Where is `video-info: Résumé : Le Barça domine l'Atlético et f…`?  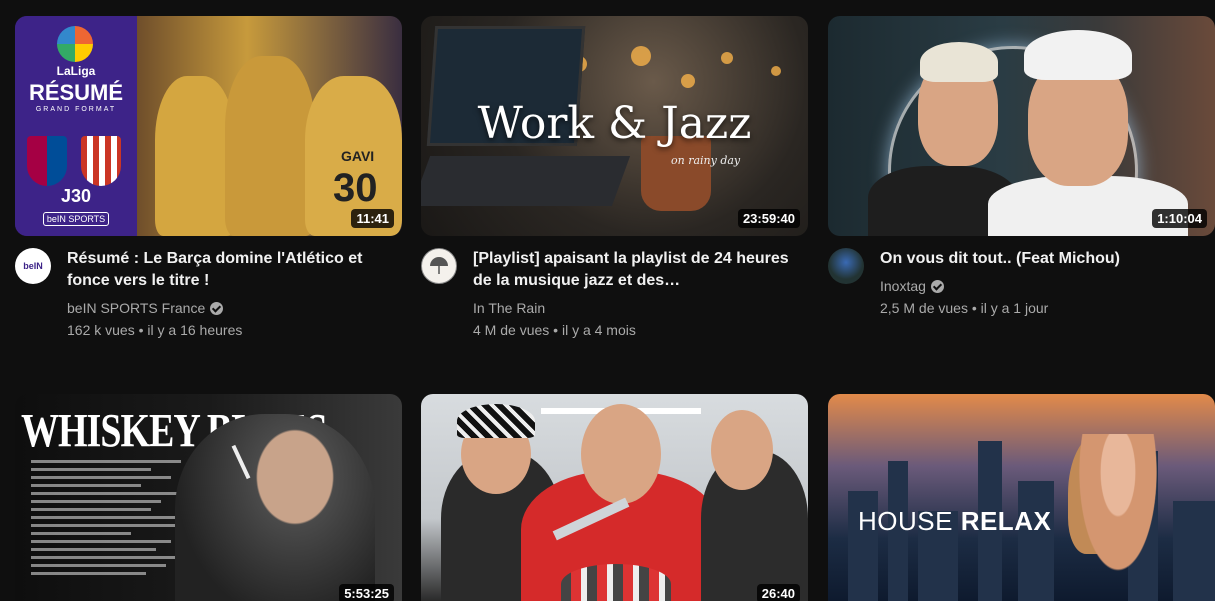 video-info: Résumé : Le Barça domine l'Atlético et f… is located at coordinates (234, 294).